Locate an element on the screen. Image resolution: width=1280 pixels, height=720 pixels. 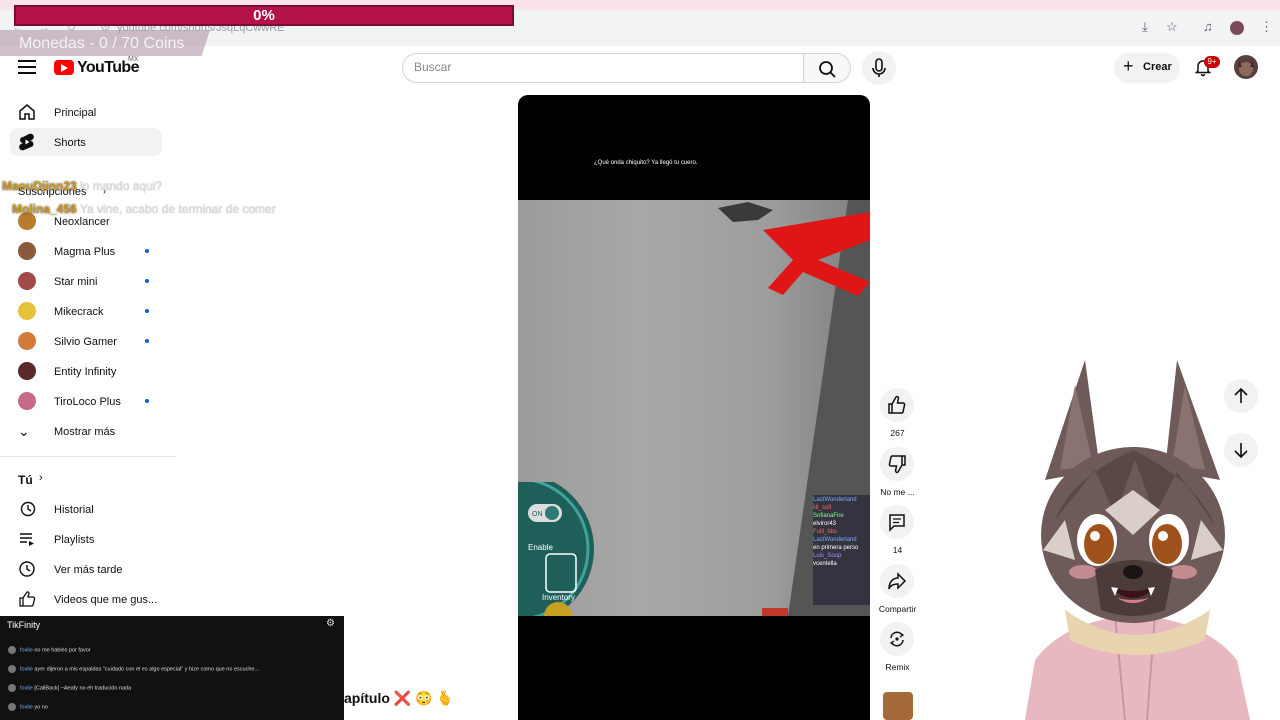
share-button is located at coordinates (897, 581).